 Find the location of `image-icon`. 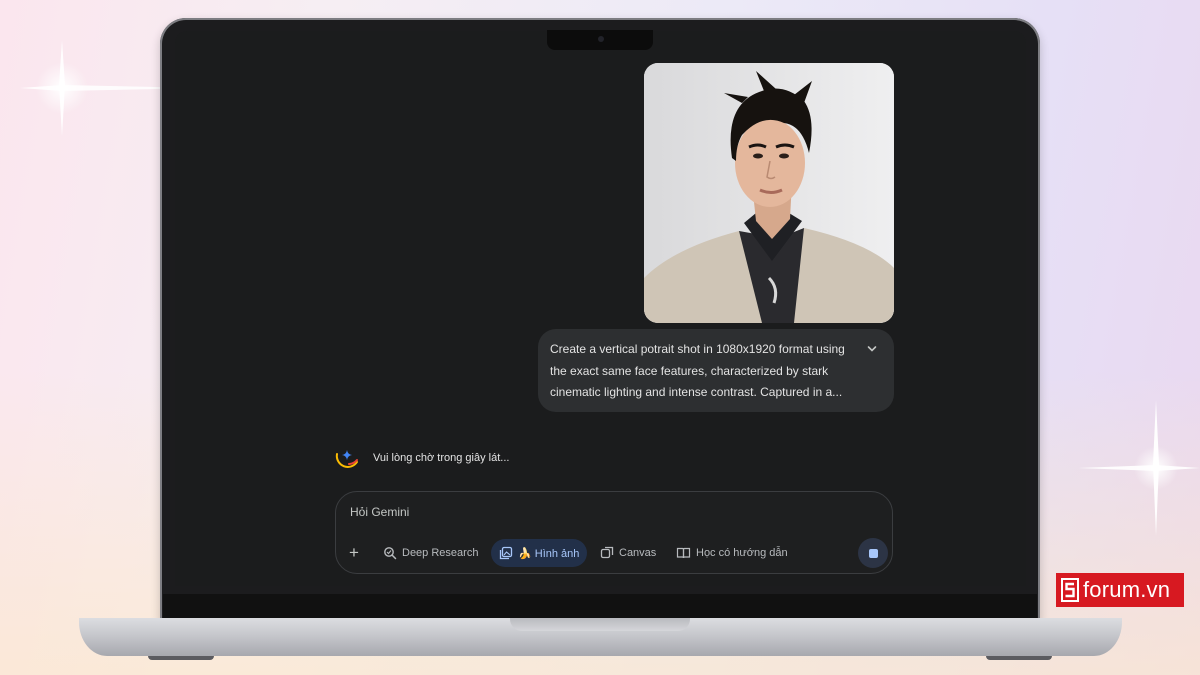

image-icon is located at coordinates (506, 553).